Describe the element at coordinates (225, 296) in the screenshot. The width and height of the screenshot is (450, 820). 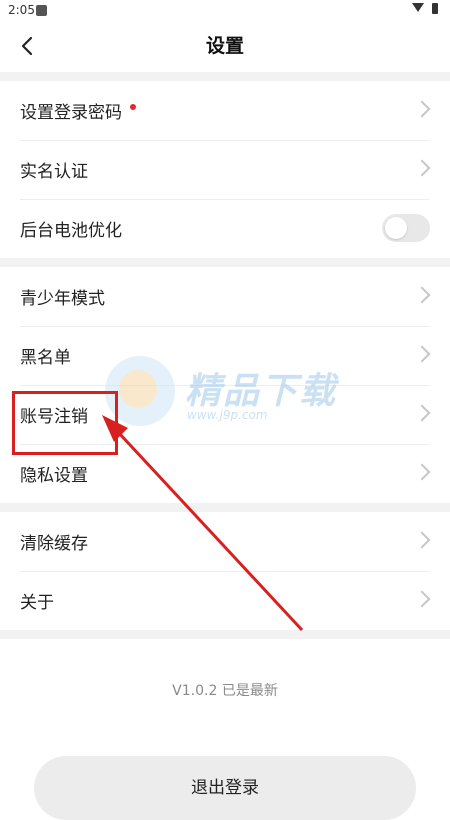
I see `setting-teen-mode: 青少年模式` at that location.